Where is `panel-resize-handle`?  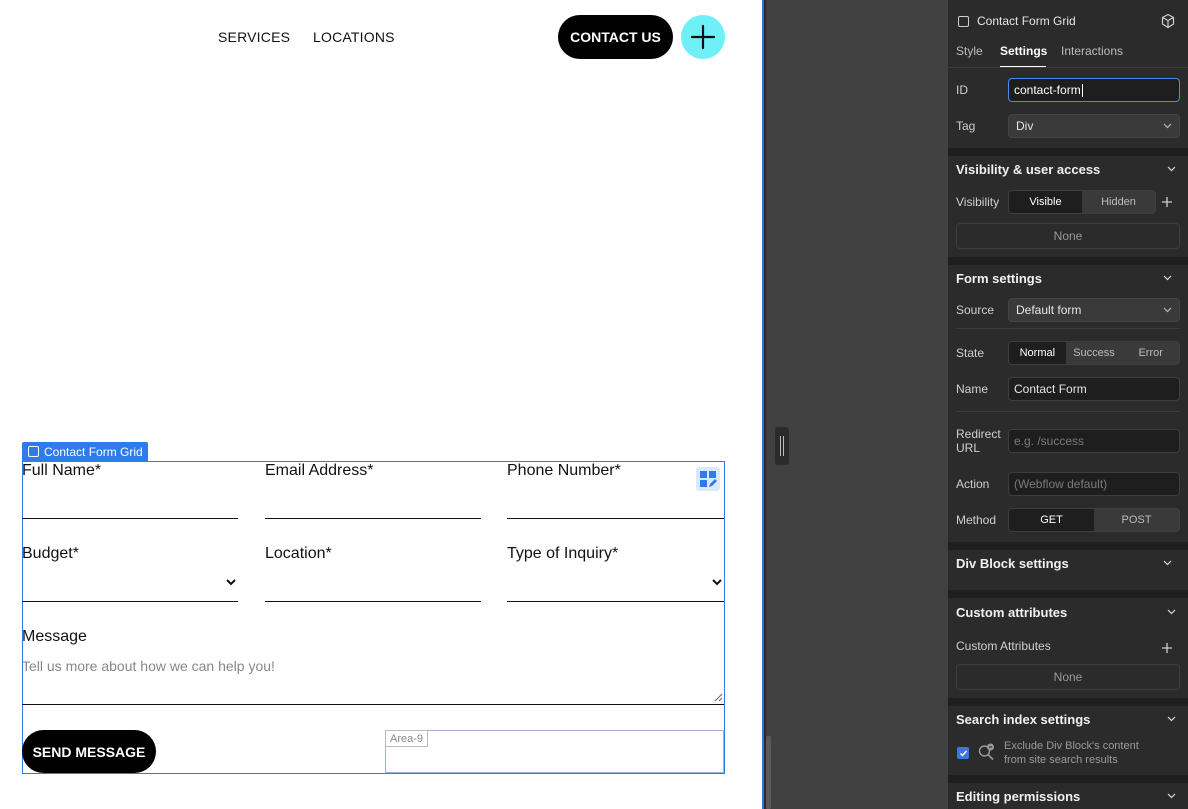 panel-resize-handle is located at coordinates (782, 446).